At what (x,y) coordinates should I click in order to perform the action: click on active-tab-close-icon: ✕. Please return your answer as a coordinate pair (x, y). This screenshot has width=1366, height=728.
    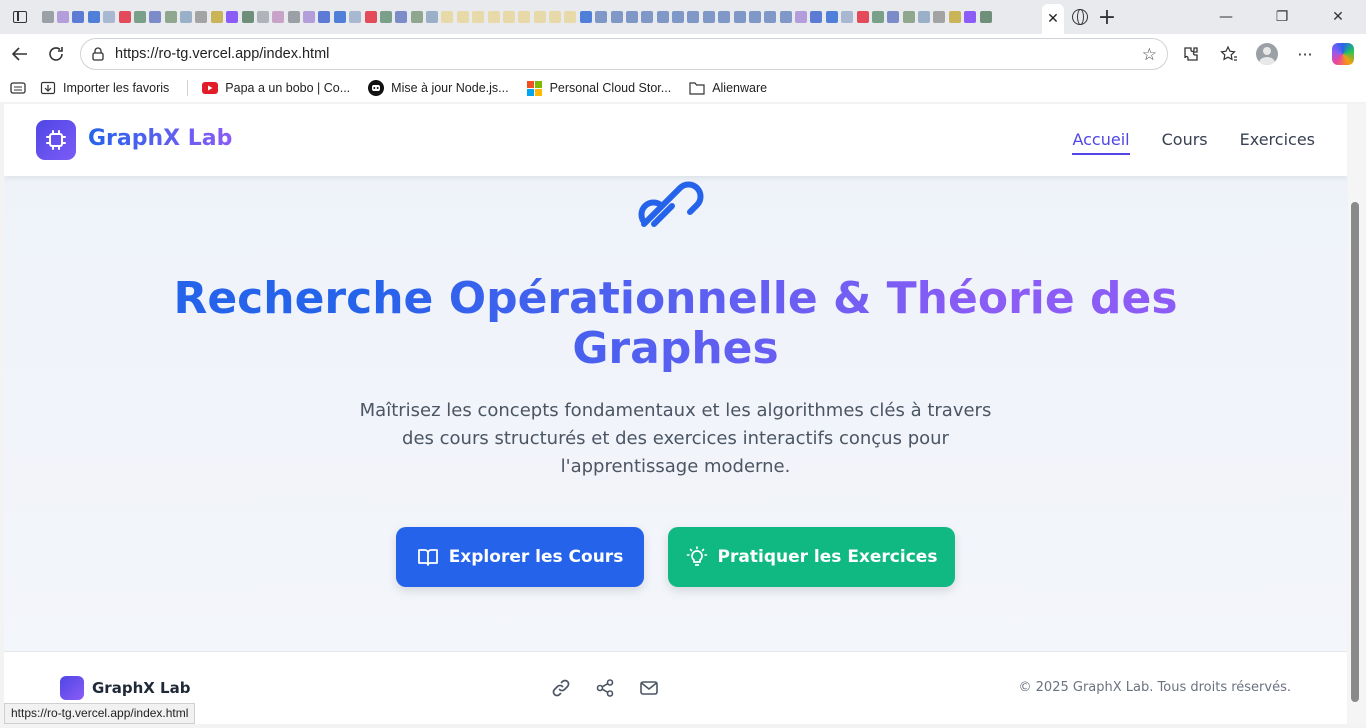
    Looking at the image, I should click on (1053, 19).